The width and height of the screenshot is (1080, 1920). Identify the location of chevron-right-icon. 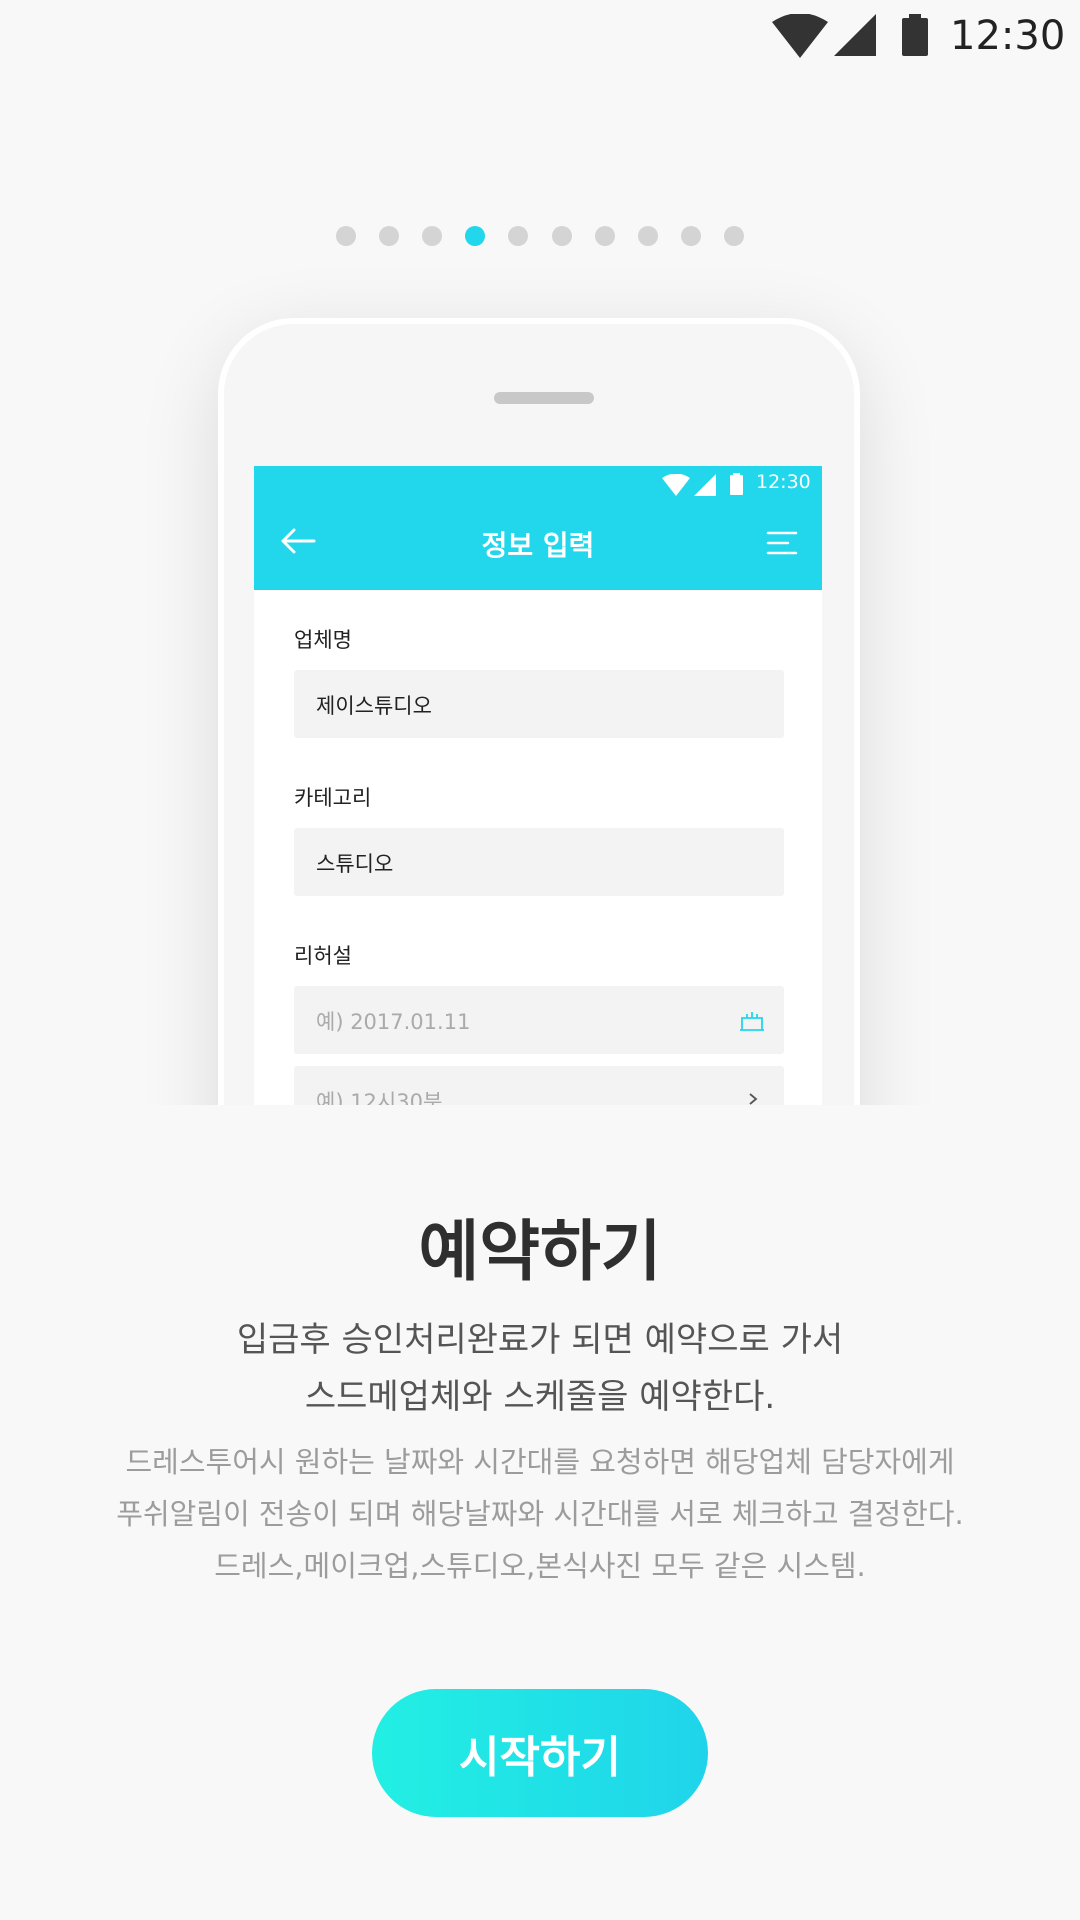
(752, 1095).